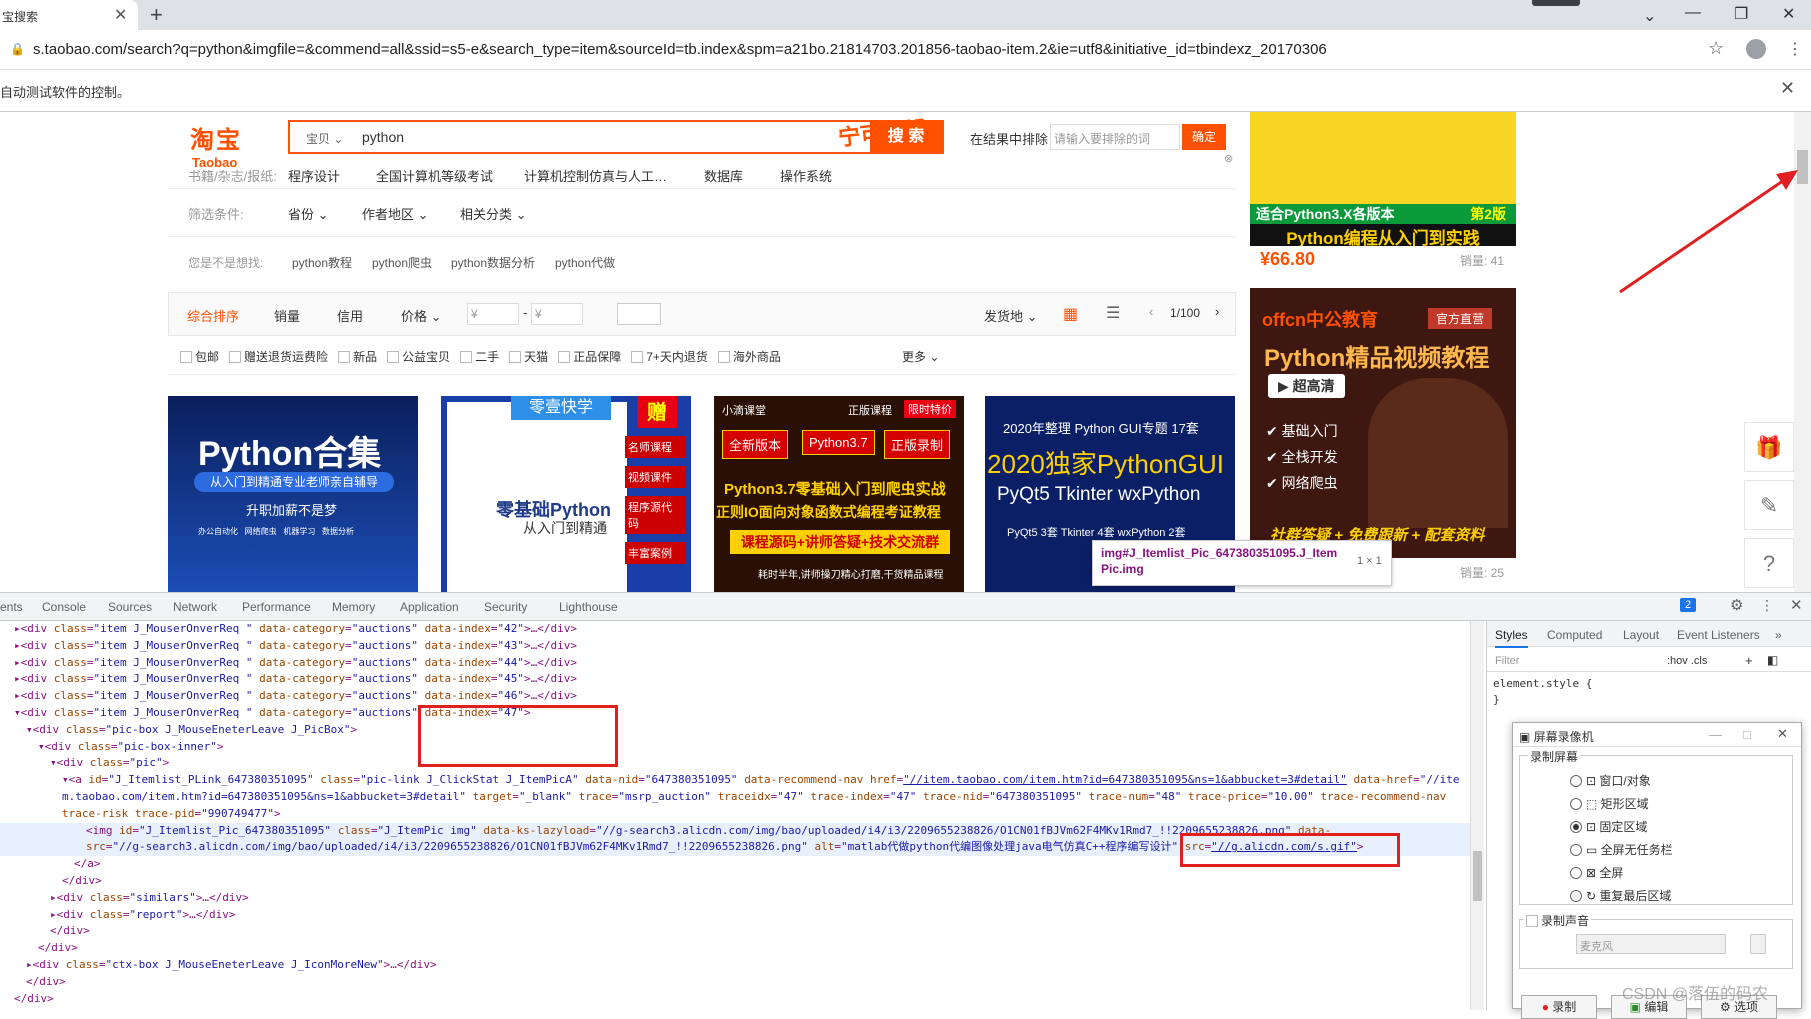  What do you see at coordinates (505, 607) in the screenshot?
I see `devtools-tab-security: Security` at bounding box center [505, 607].